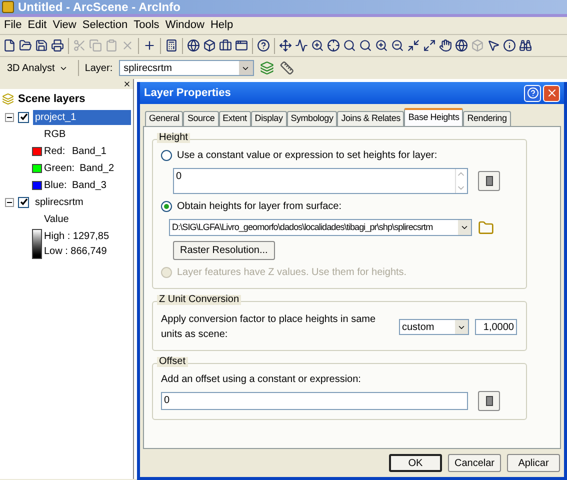  I want to click on layer-name: splirecsrtm, so click(82, 202).